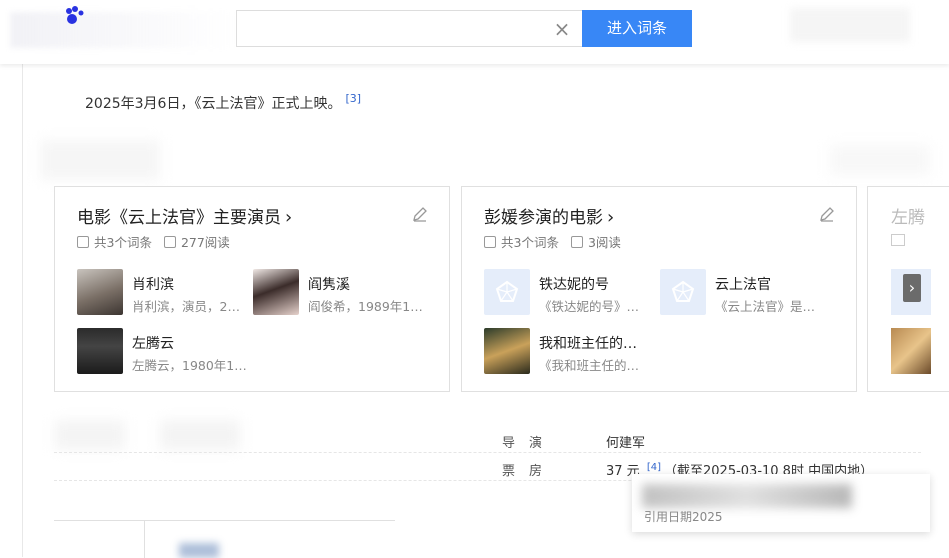  I want to click on logo-icon, so click(76, 15).